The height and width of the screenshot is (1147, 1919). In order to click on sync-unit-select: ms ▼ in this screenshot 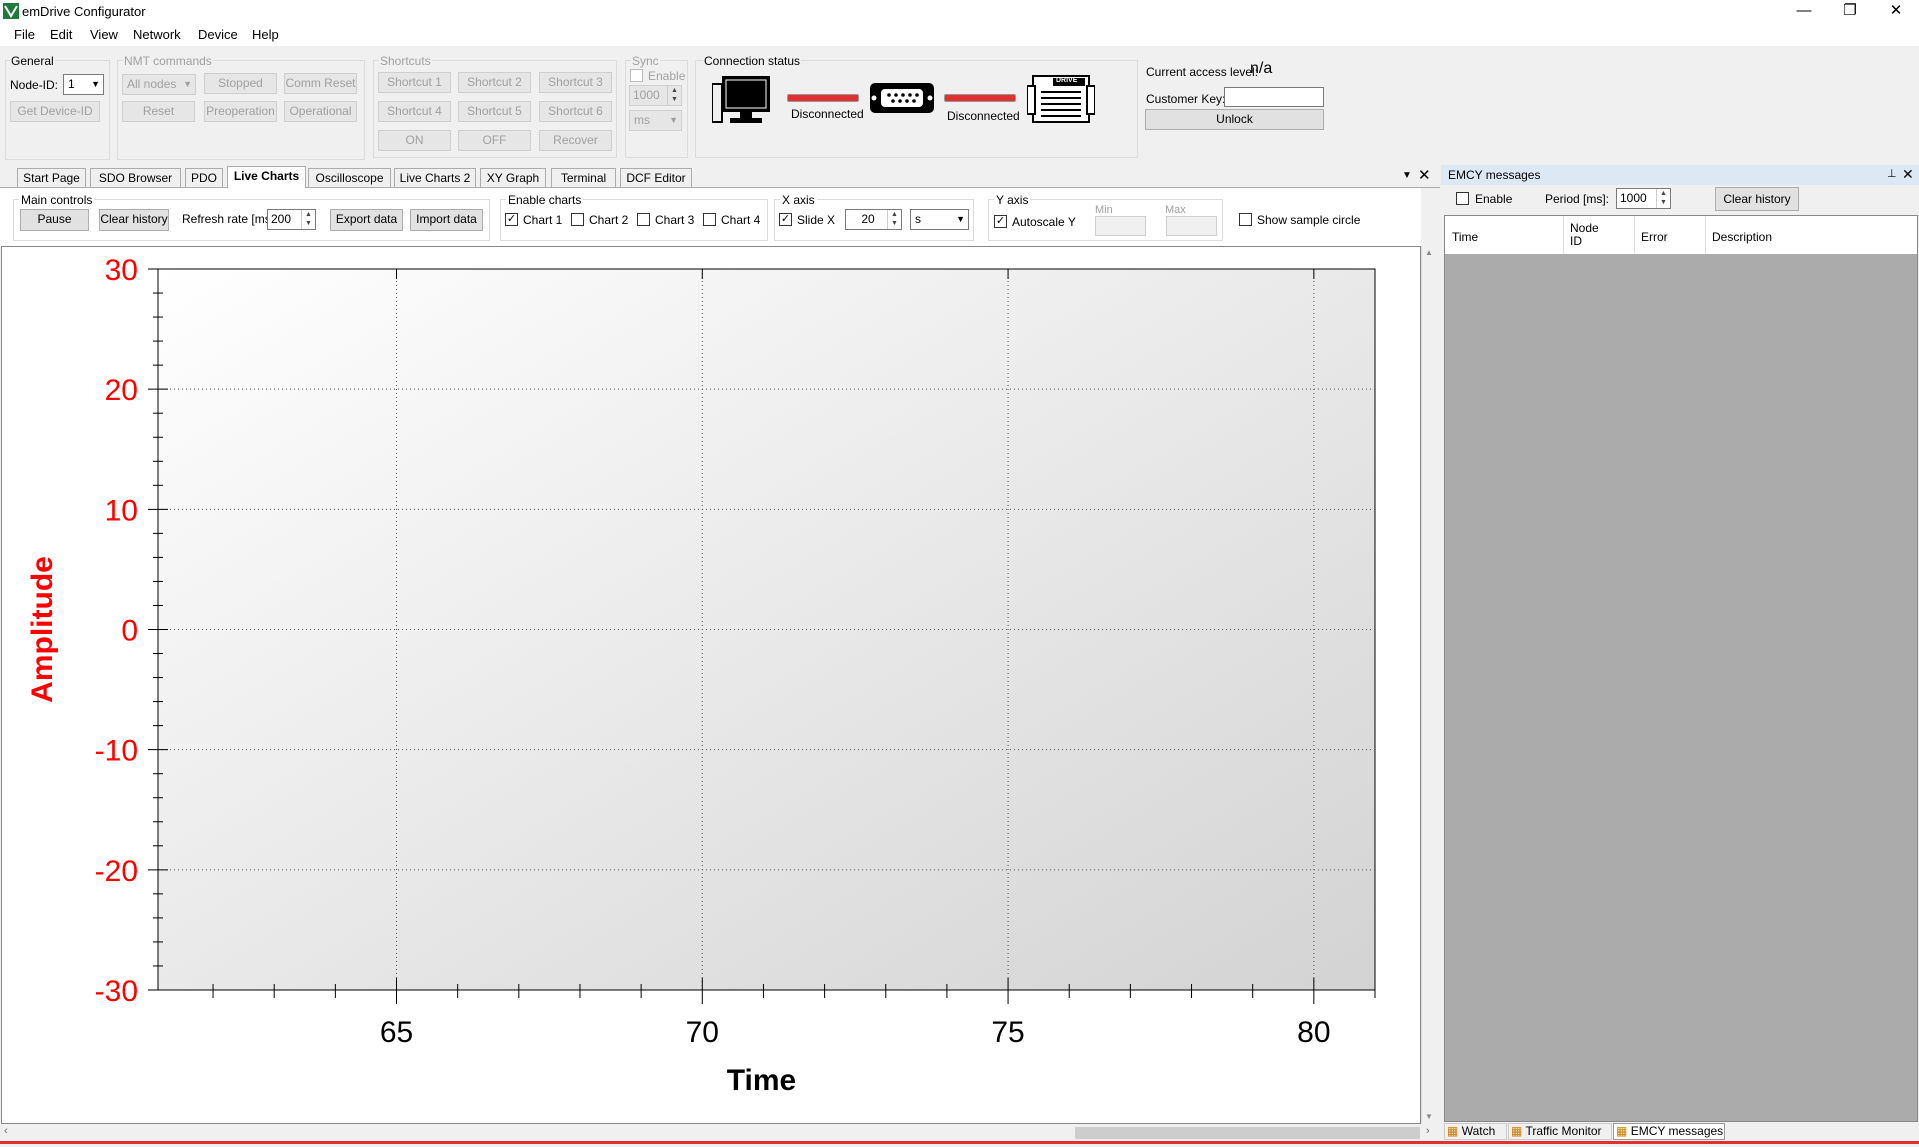, I will do `click(655, 120)`.